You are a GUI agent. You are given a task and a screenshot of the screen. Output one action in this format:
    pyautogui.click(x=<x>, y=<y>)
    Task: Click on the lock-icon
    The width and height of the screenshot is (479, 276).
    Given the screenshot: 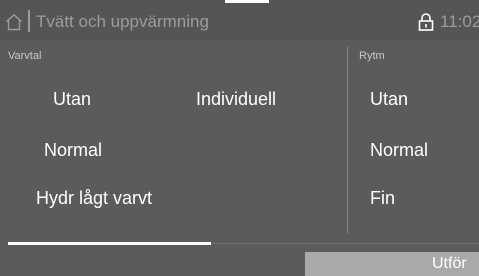 What is the action you would take?
    pyautogui.click(x=426, y=22)
    